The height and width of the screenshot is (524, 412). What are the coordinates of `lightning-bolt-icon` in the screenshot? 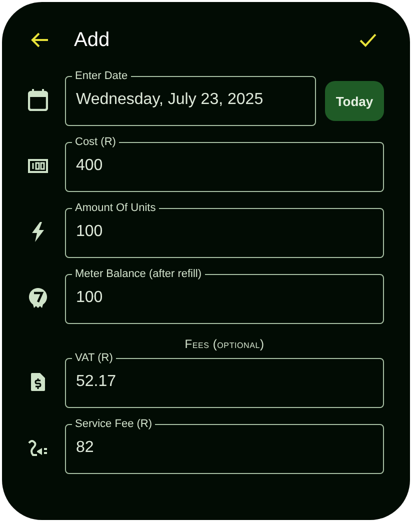 It's located at (38, 232).